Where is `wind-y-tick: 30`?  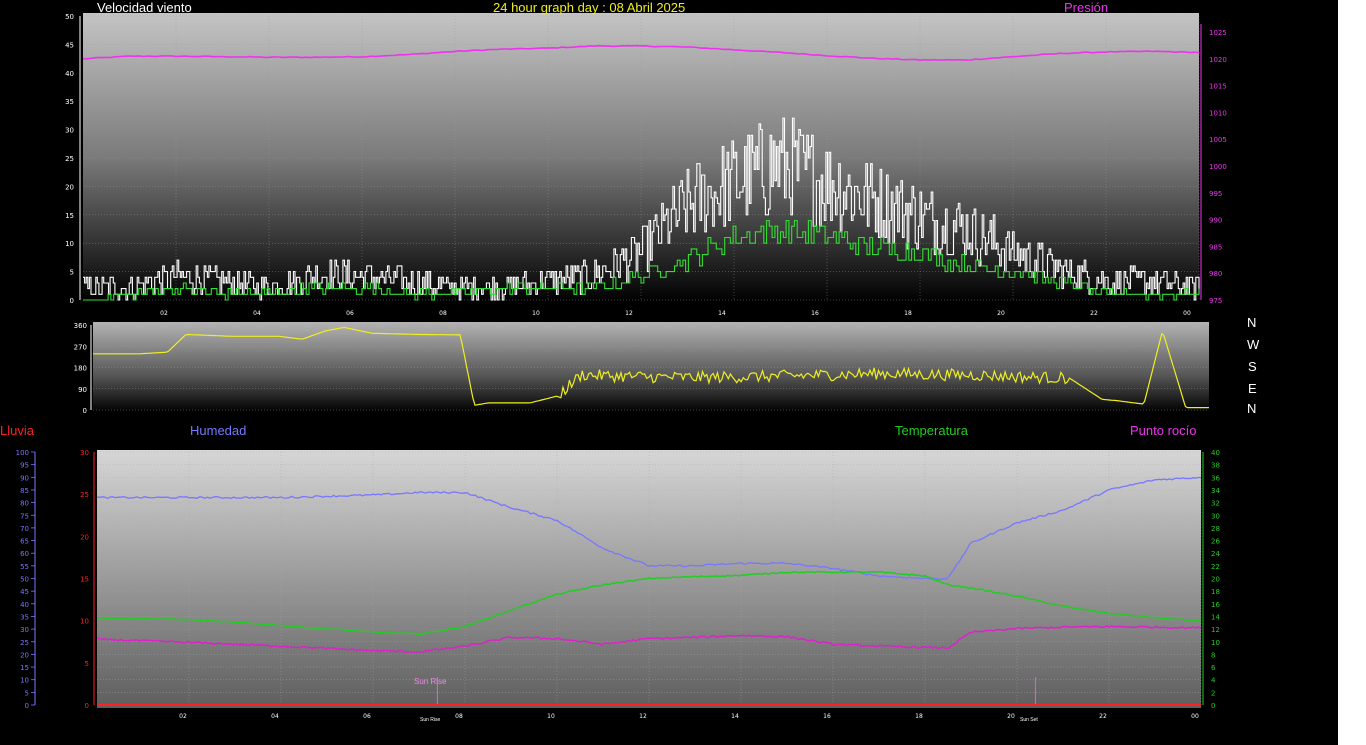 wind-y-tick: 30 is located at coordinates (69, 131).